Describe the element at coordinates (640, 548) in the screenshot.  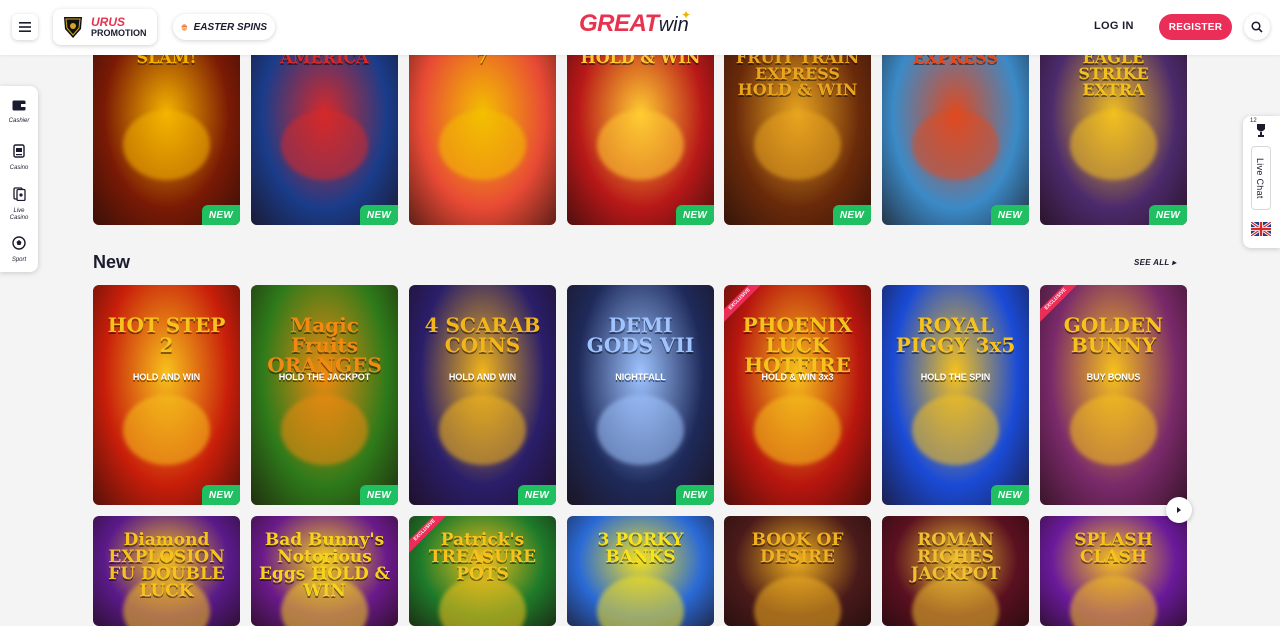
I see `game-title: 3 PORKY BANKS` at that location.